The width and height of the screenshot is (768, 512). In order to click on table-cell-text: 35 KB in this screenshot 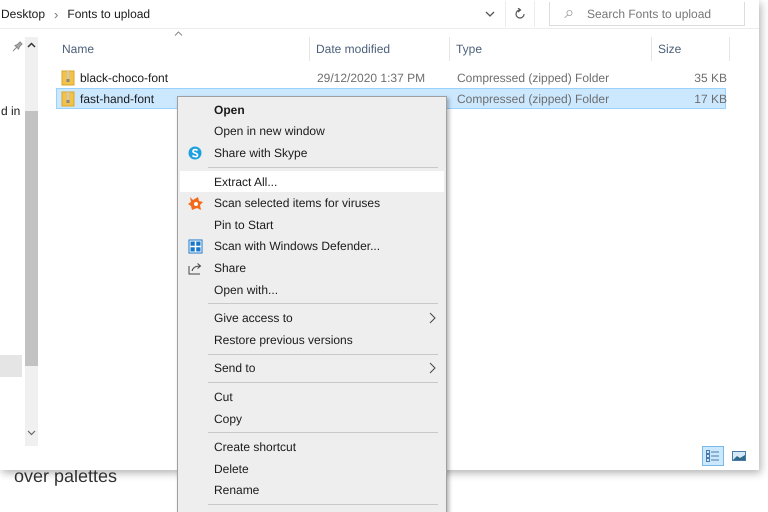, I will do `click(710, 77)`.